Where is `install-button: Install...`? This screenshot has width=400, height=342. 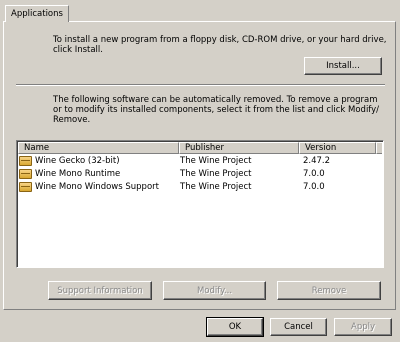 install-button: Install... is located at coordinates (343, 66).